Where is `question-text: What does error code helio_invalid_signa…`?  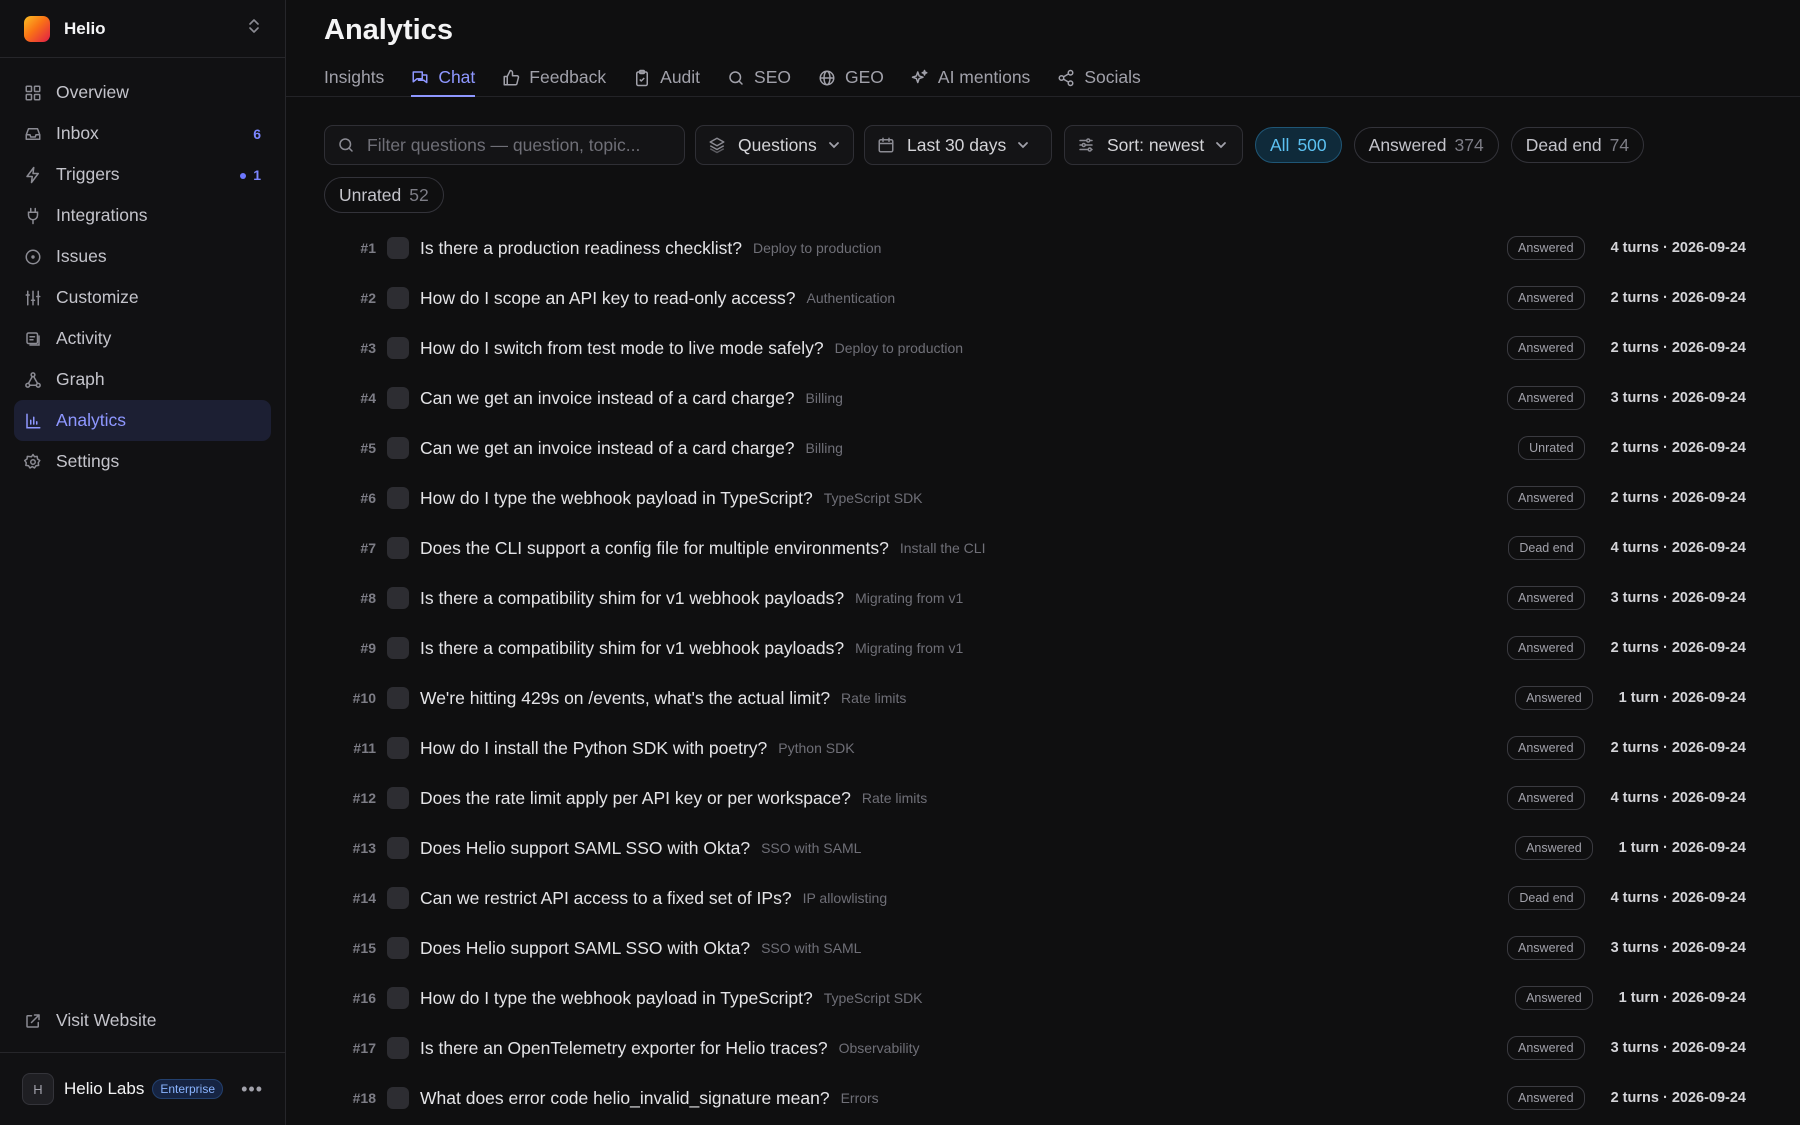 question-text: What does error code helio_invalid_signa… is located at coordinates (625, 1097).